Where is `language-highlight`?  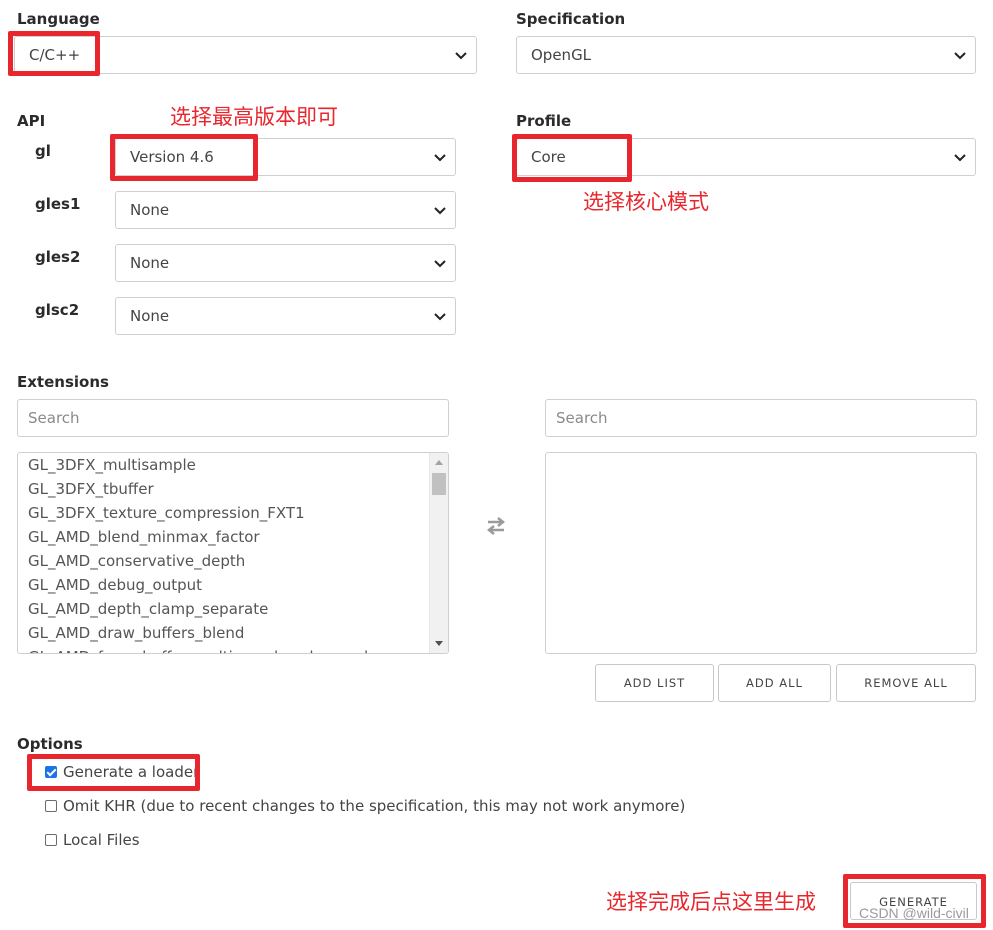
language-highlight is located at coordinates (54, 53).